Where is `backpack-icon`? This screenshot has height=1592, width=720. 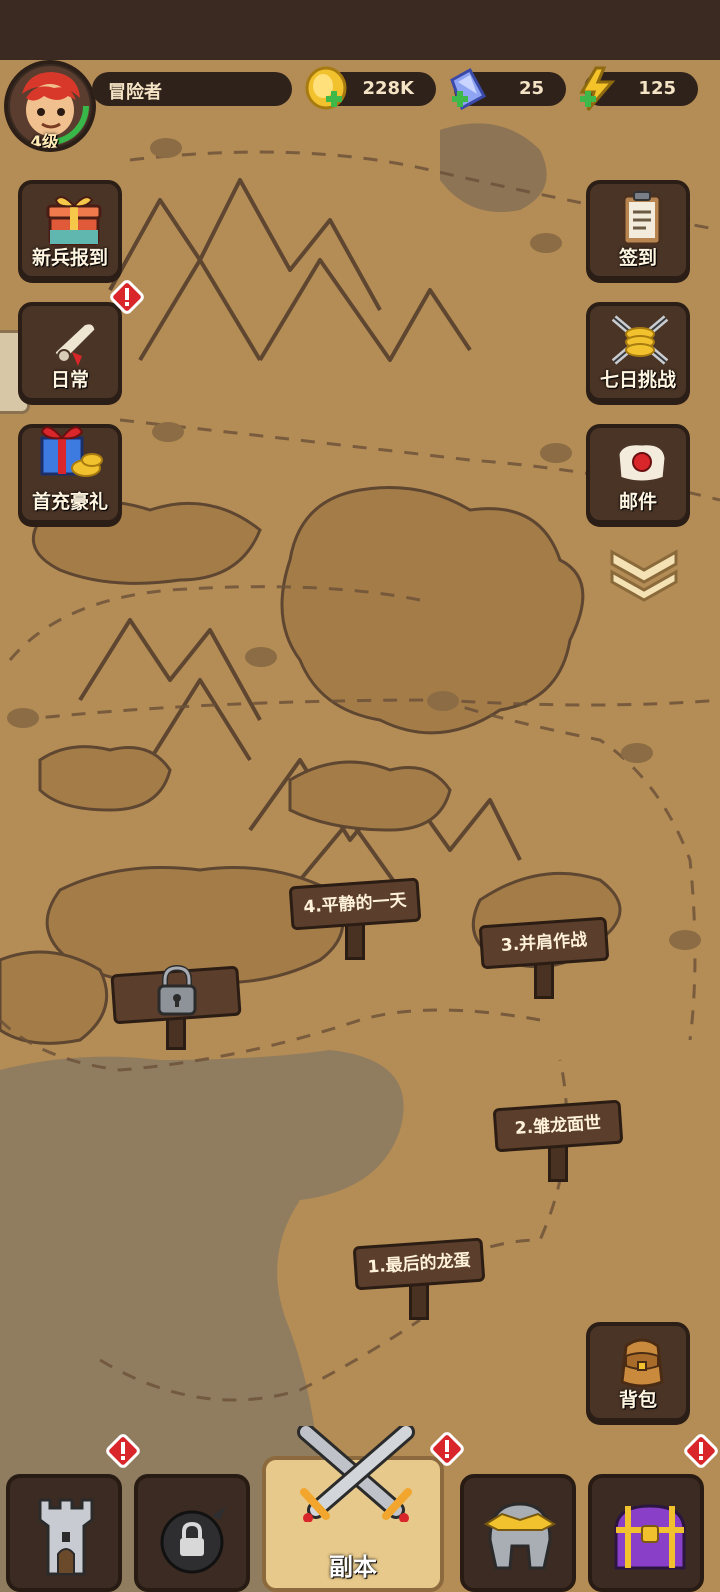
backpack-icon is located at coordinates (642, 1363).